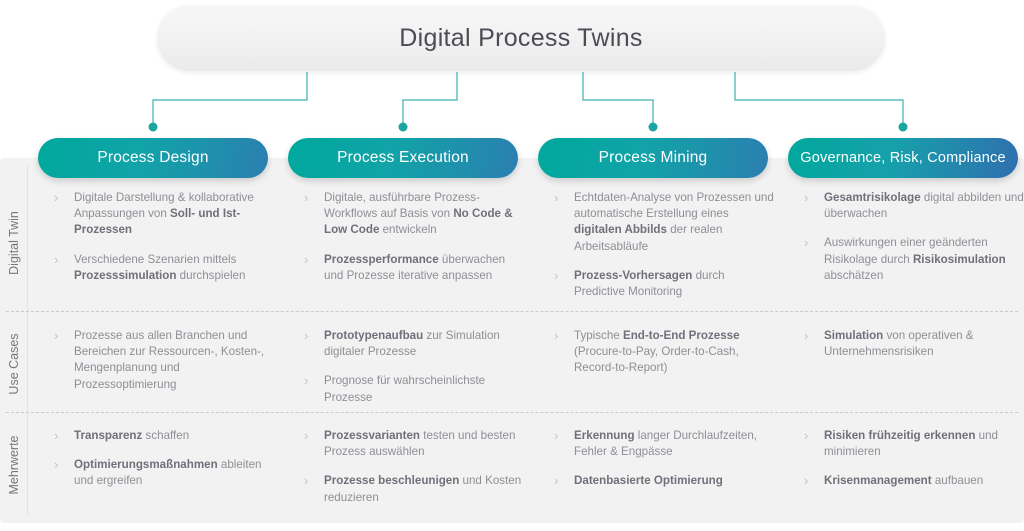 Image resolution: width=1024 pixels, height=531 pixels. I want to click on row-label-mehrwerte: Mehrwerte, so click(14, 465).